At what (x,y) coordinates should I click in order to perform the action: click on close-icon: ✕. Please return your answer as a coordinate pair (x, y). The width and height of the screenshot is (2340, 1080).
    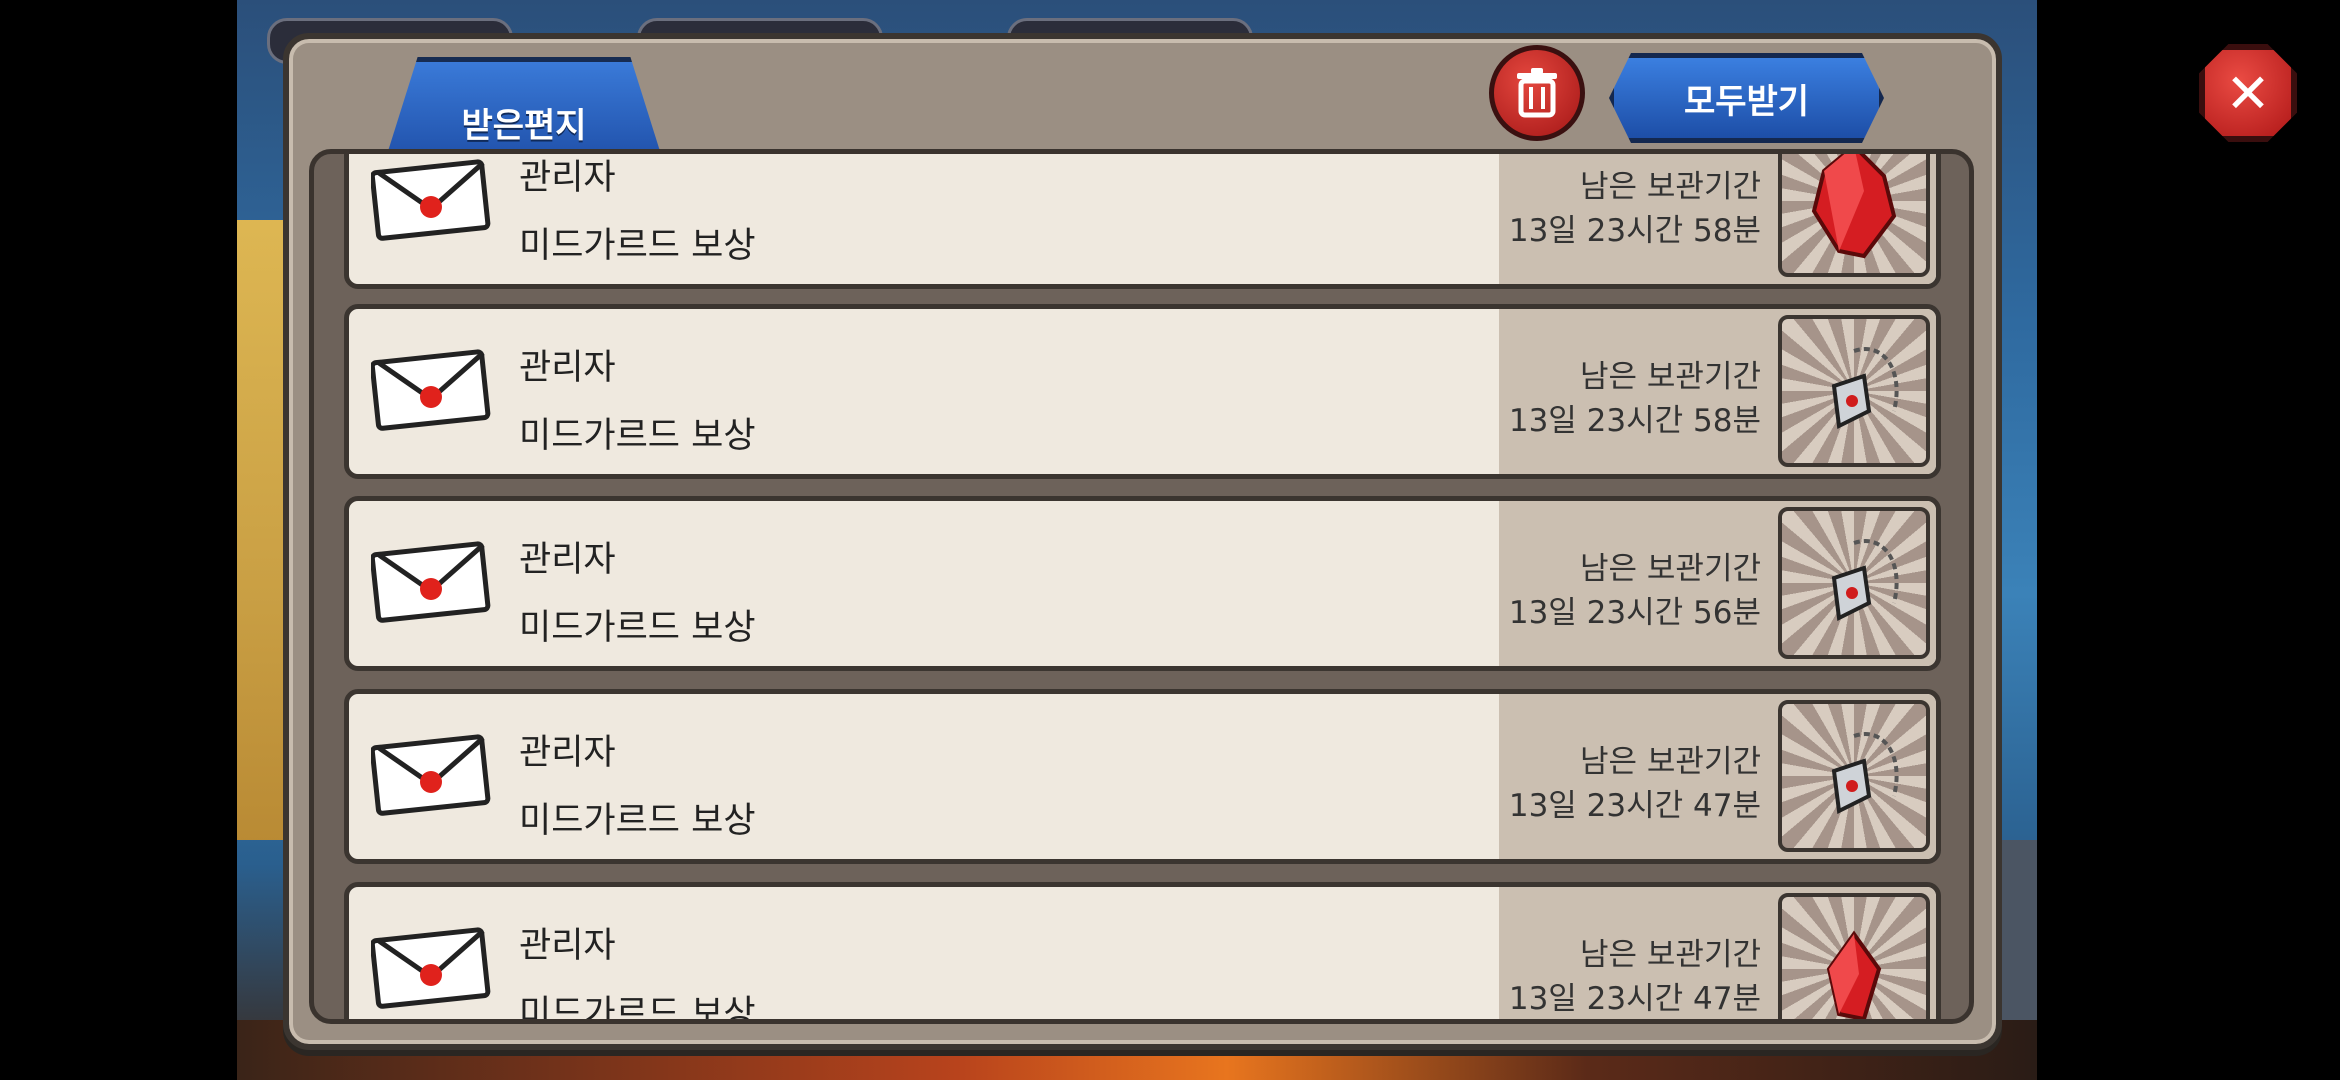
    Looking at the image, I should click on (2248, 93).